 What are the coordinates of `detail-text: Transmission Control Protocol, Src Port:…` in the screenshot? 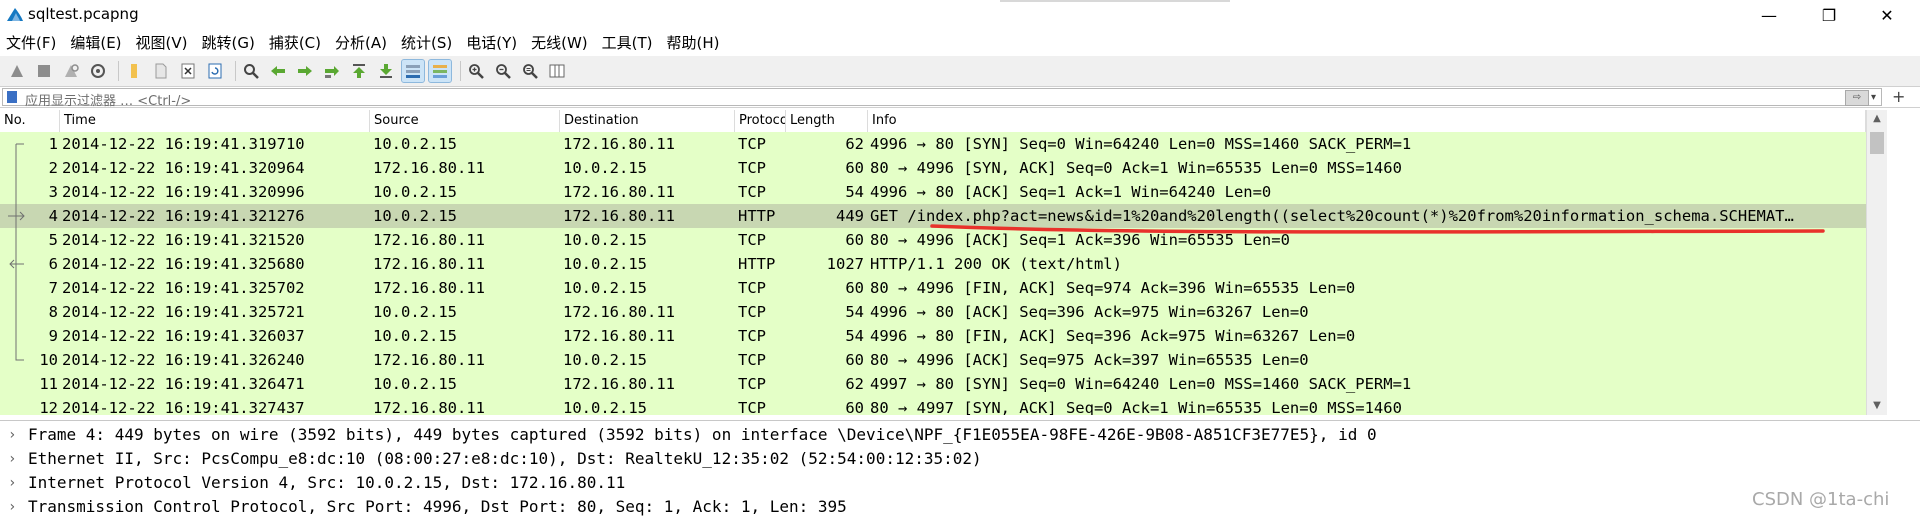 It's located at (437, 506).